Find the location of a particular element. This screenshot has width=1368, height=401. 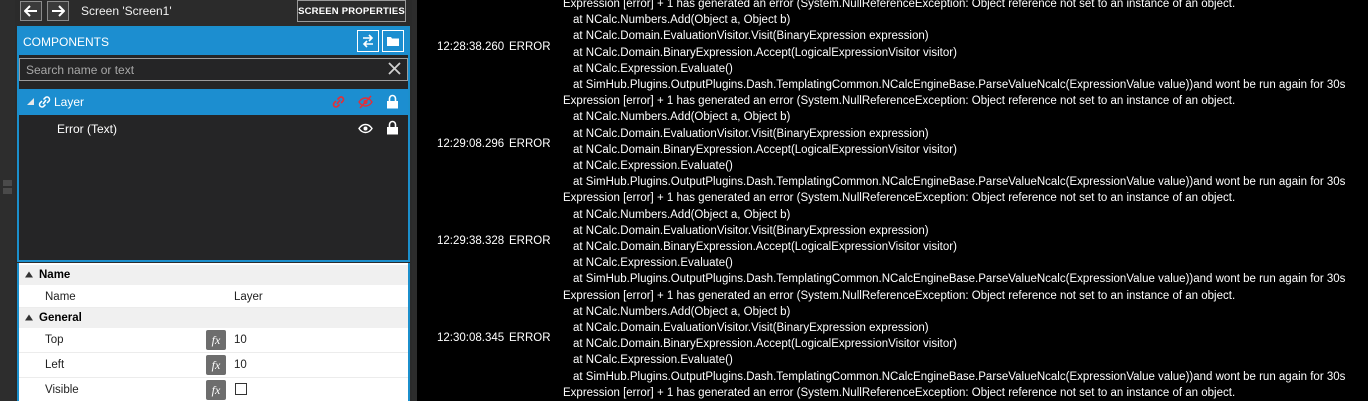

section-label: Name is located at coordinates (55, 275).